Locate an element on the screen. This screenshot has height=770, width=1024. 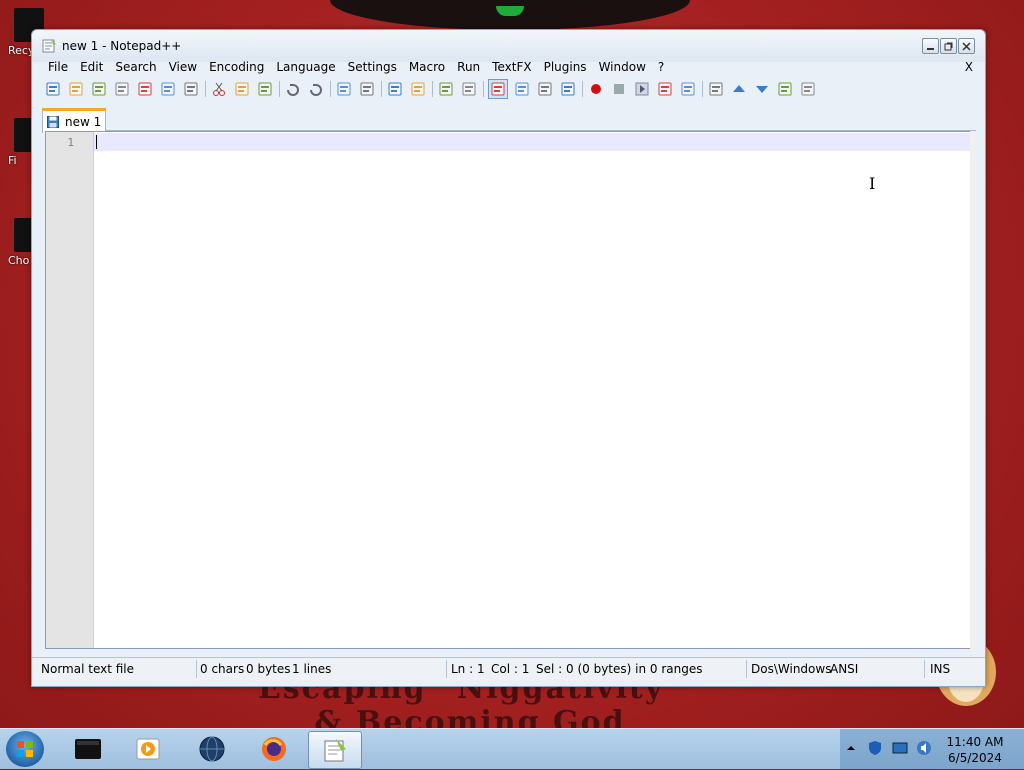
wallpaper-top-shape is located at coordinates (510, 15).